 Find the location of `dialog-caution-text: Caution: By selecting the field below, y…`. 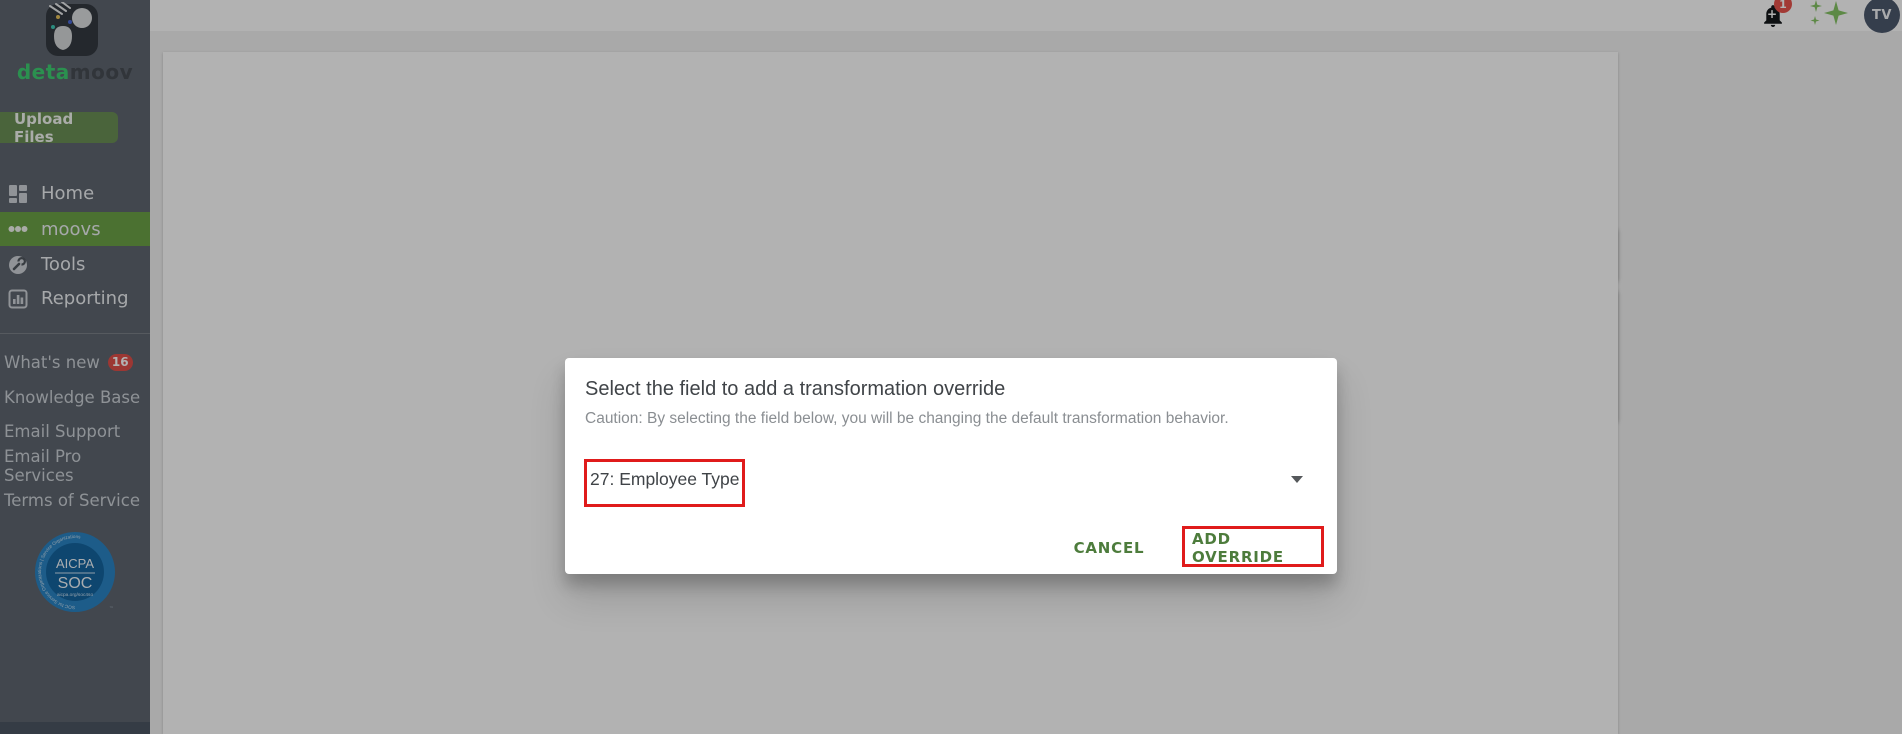

dialog-caution-text: Caution: By selecting the field below, y… is located at coordinates (907, 418).